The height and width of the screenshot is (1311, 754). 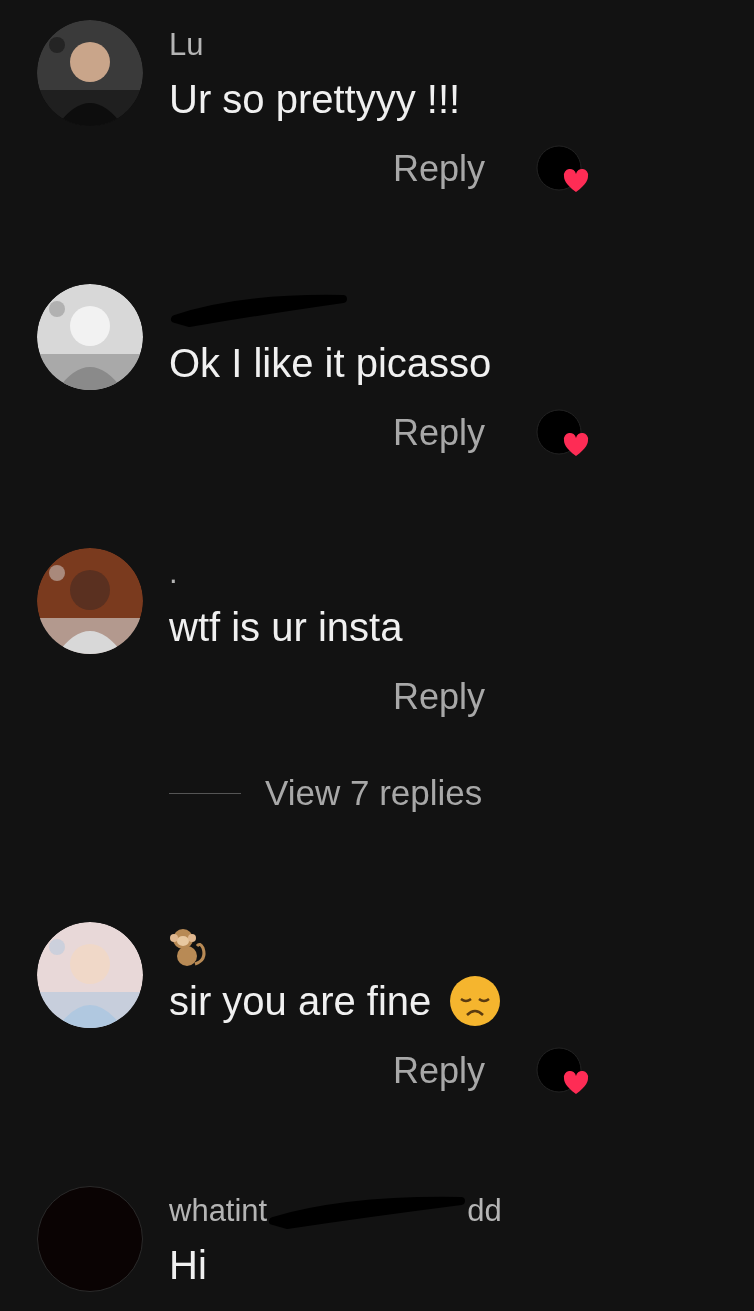 What do you see at coordinates (188, 1265) in the screenshot?
I see `comment-text: Hi` at bounding box center [188, 1265].